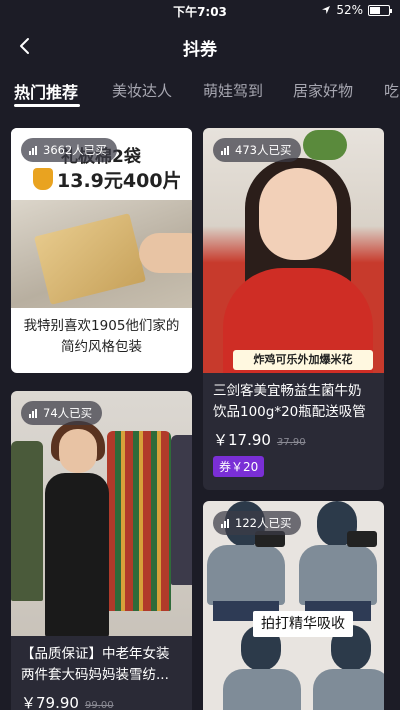 The width and height of the screenshot is (400, 710). Describe the element at coordinates (380, 10) in the screenshot. I see `battery-icon` at that location.